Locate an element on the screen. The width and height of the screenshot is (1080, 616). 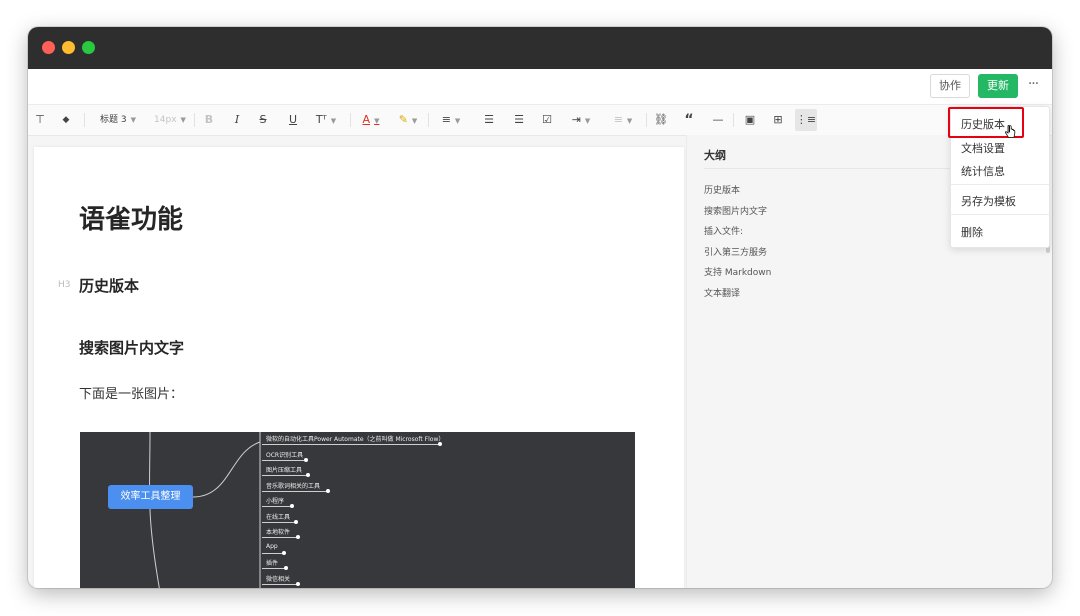
outline-toggle-icon: ⋮≡ is located at coordinates (806, 120).